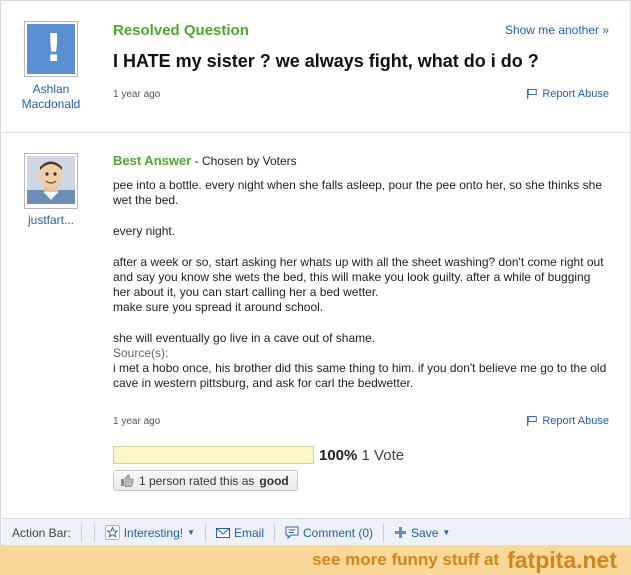  Describe the element at coordinates (144, 231) in the screenshot. I see `answer-paragraph: every night.` at that location.